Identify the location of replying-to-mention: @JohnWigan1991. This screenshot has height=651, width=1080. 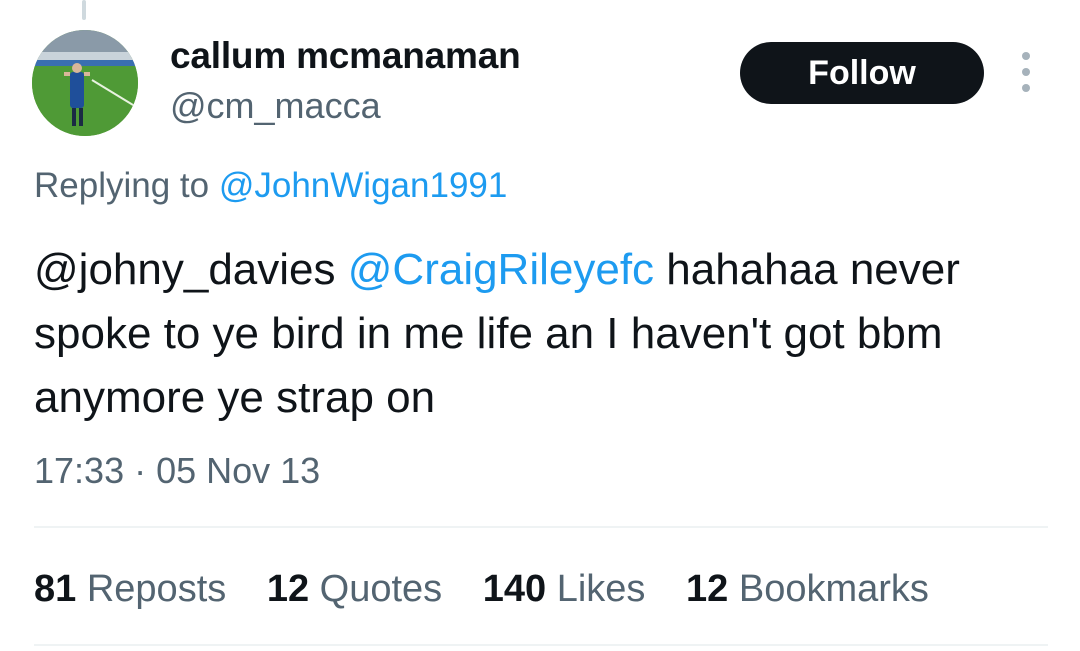
(363, 185).